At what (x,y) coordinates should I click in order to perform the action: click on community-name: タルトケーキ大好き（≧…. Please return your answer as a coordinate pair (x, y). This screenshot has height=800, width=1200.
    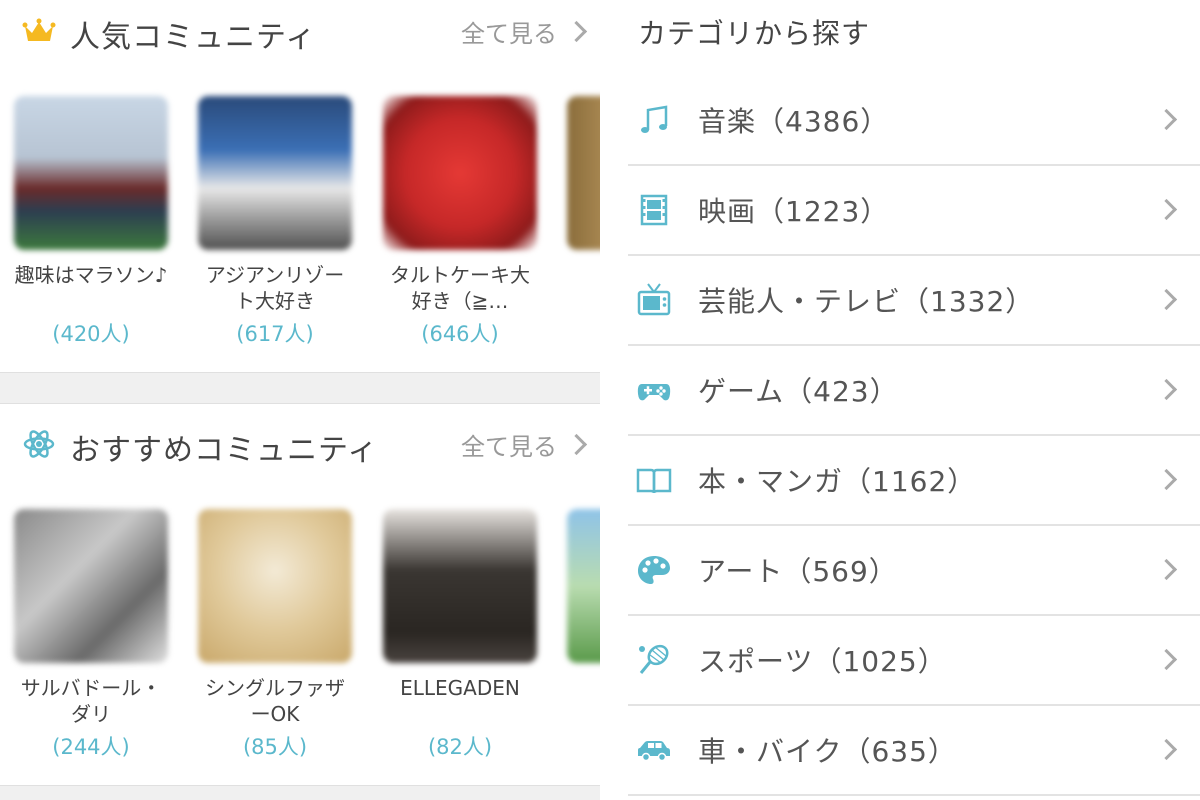
    Looking at the image, I should click on (460, 288).